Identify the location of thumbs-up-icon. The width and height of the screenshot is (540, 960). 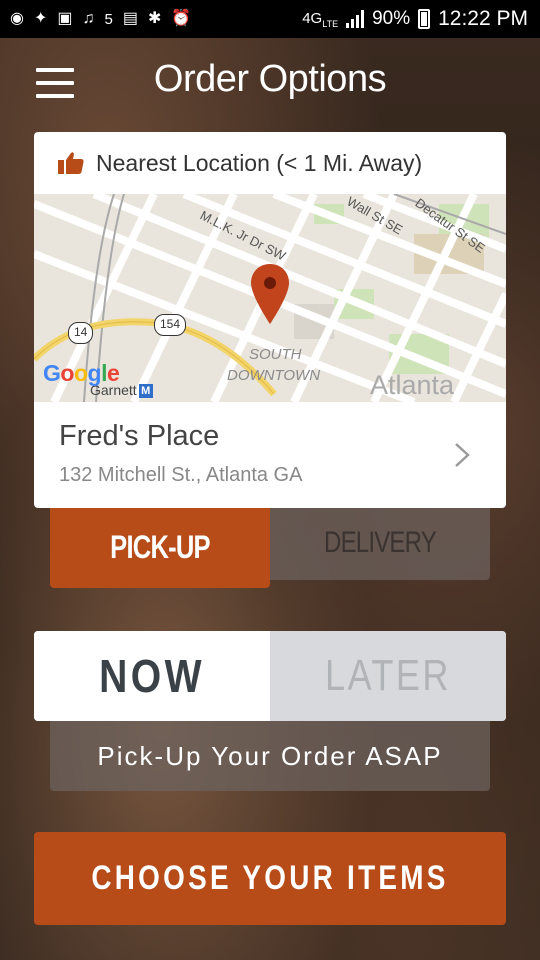
(71, 163).